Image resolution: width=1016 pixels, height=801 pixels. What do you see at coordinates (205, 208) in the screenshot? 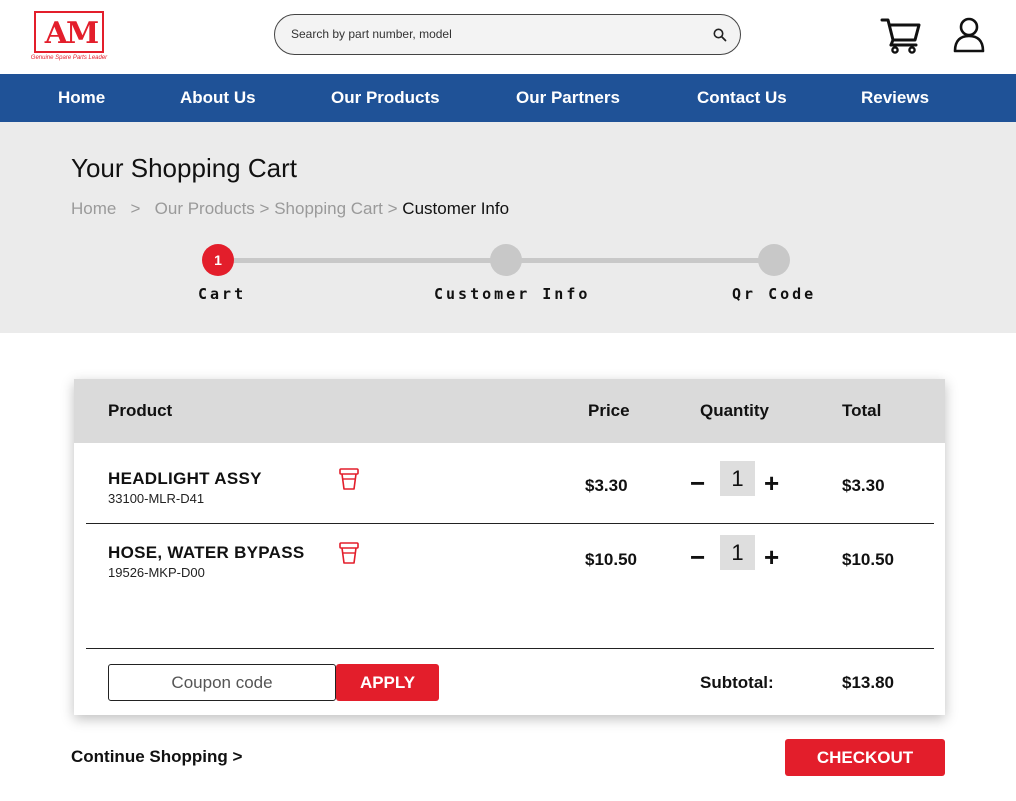
I see `breadcrumb-our-products: Our Products` at bounding box center [205, 208].